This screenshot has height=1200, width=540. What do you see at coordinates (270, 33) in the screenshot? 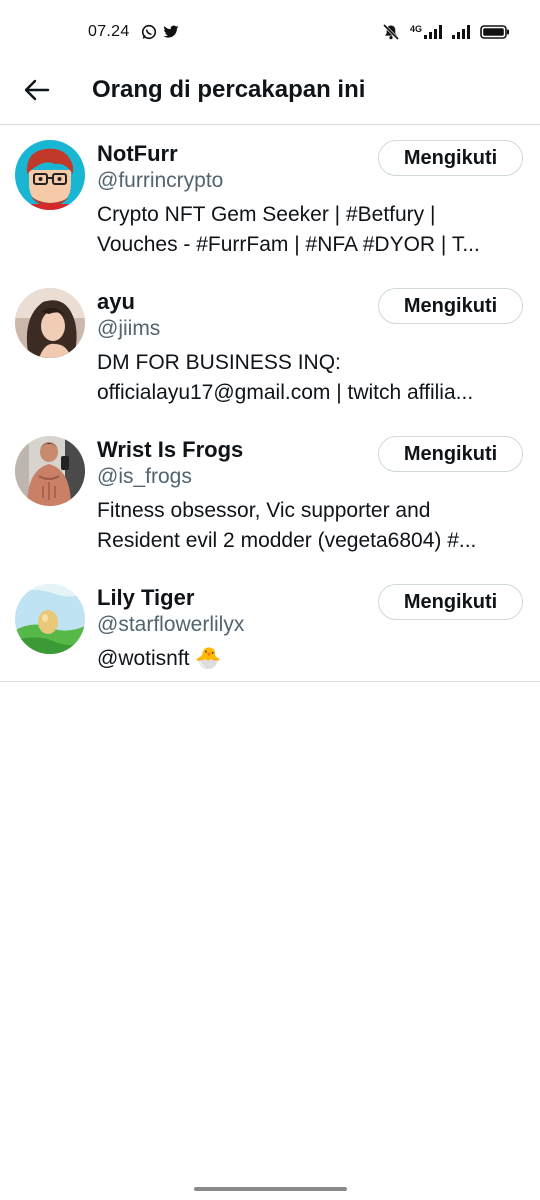
I see `status-bar: 07.24 4G` at bounding box center [270, 33].